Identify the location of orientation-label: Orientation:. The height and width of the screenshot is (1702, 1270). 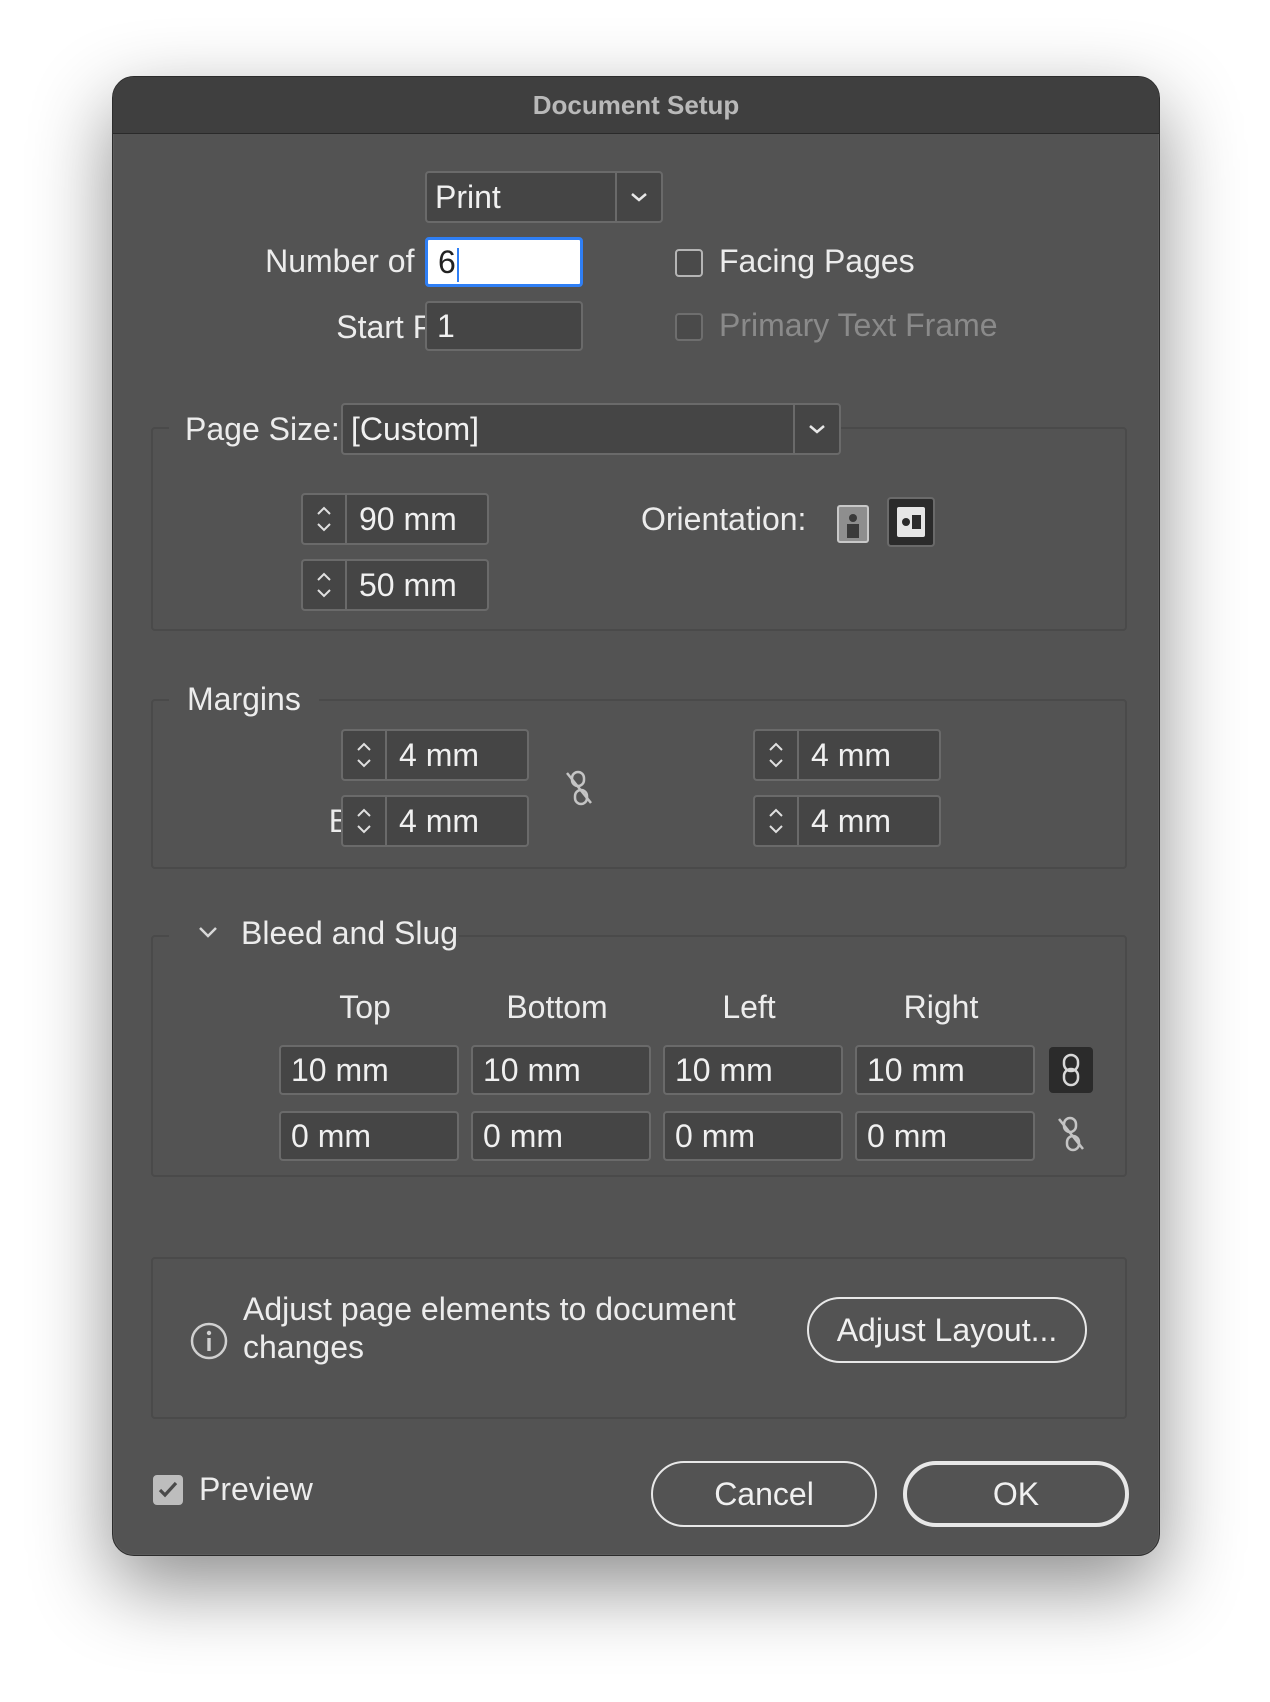
(724, 519).